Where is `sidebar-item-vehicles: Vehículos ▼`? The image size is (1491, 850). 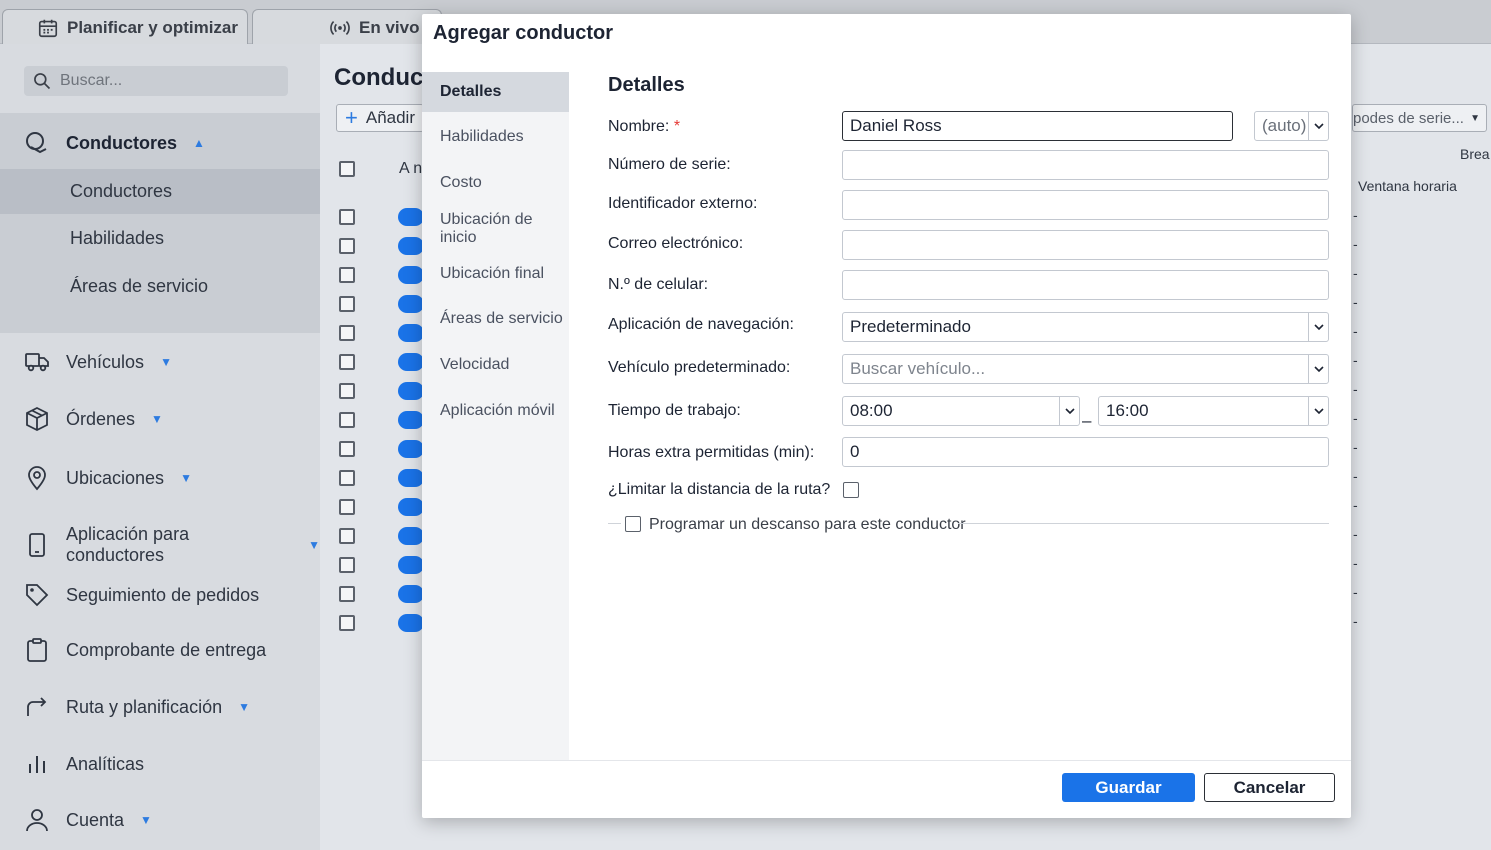
sidebar-item-vehicles: Vehículos ▼ is located at coordinates (98, 362).